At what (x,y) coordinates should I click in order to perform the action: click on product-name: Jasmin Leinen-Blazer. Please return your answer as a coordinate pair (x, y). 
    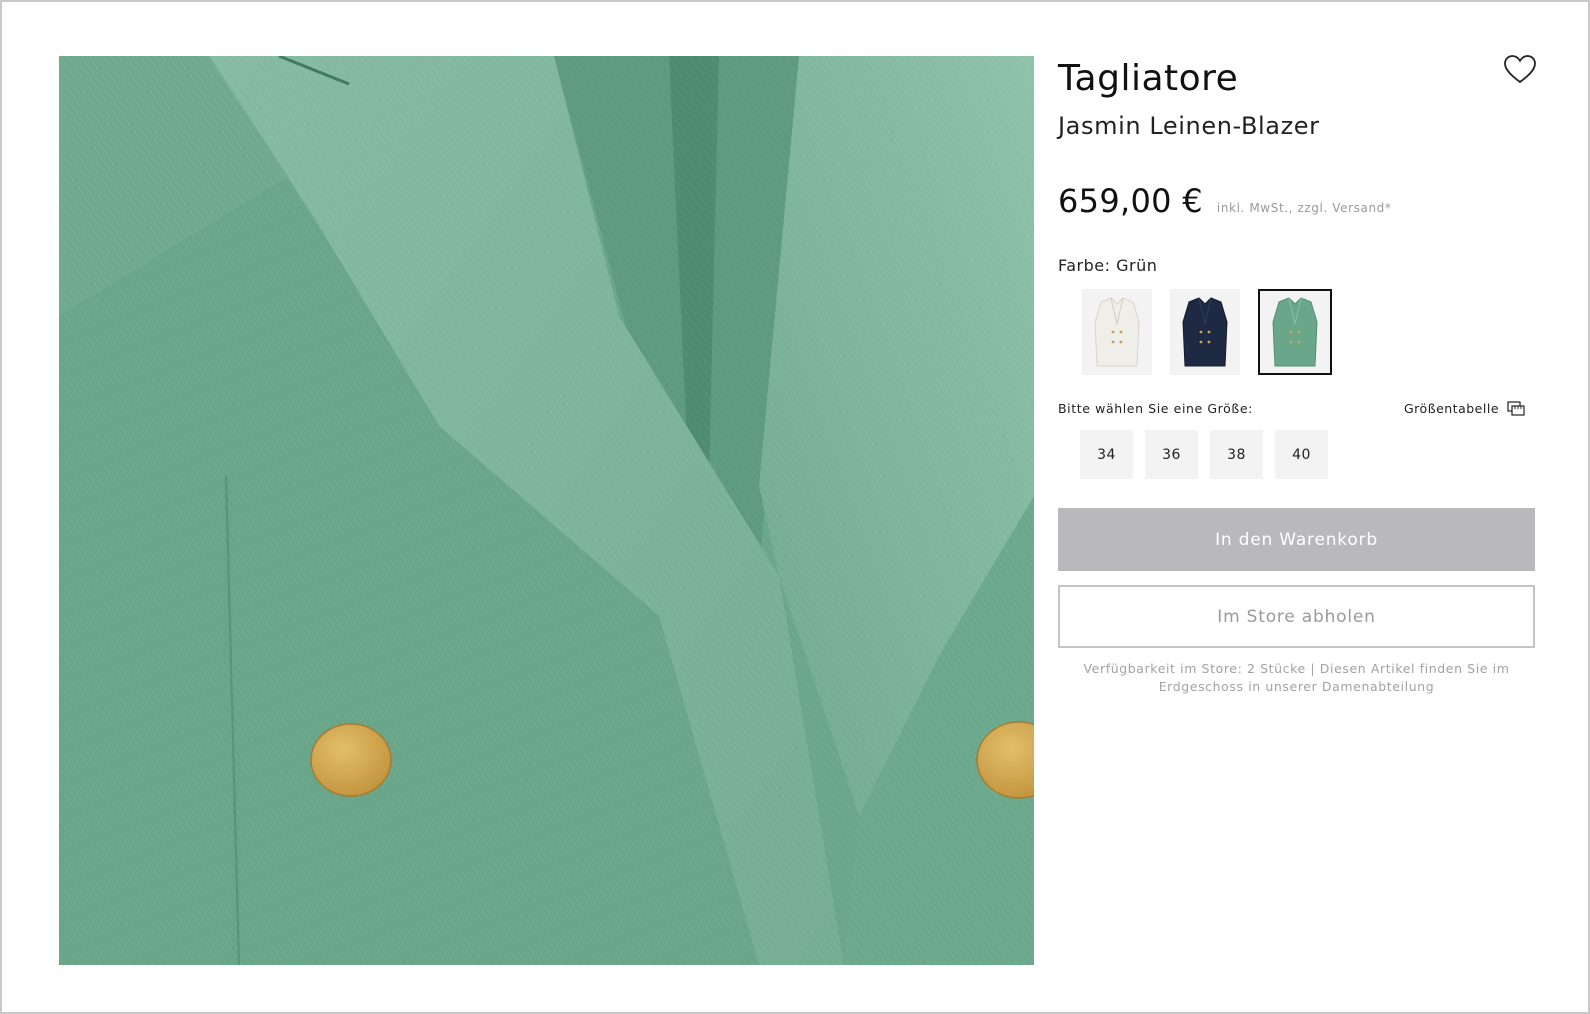
    Looking at the image, I should click on (1189, 126).